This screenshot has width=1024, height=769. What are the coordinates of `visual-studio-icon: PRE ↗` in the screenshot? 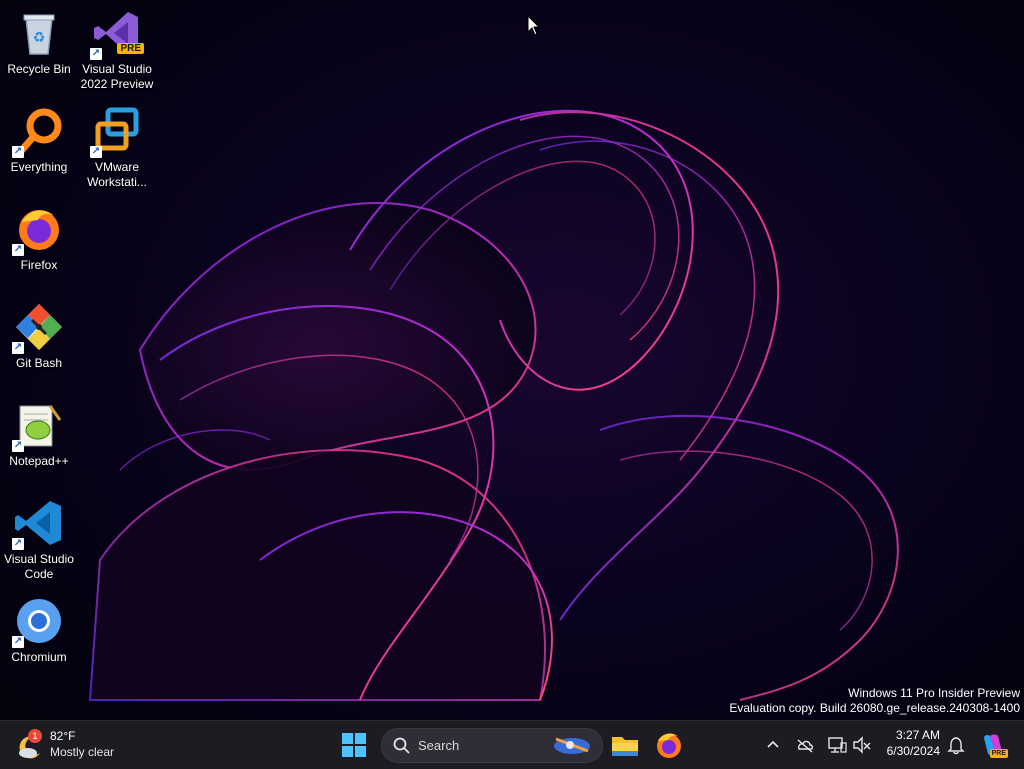 It's located at (117, 34).